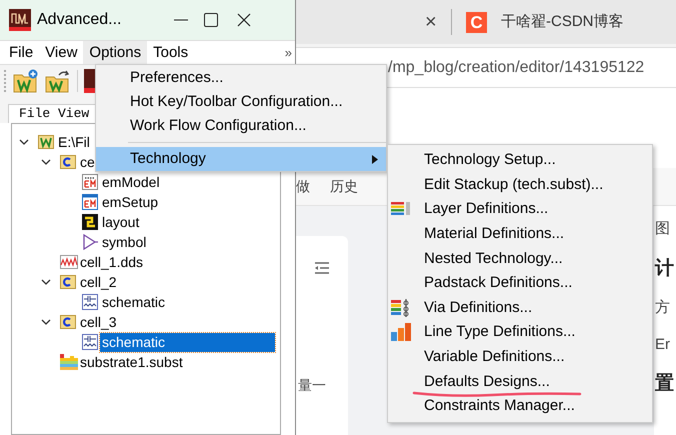 The image size is (676, 435). Describe the element at coordinates (476, 22) in the screenshot. I see `site-logo: C` at that location.